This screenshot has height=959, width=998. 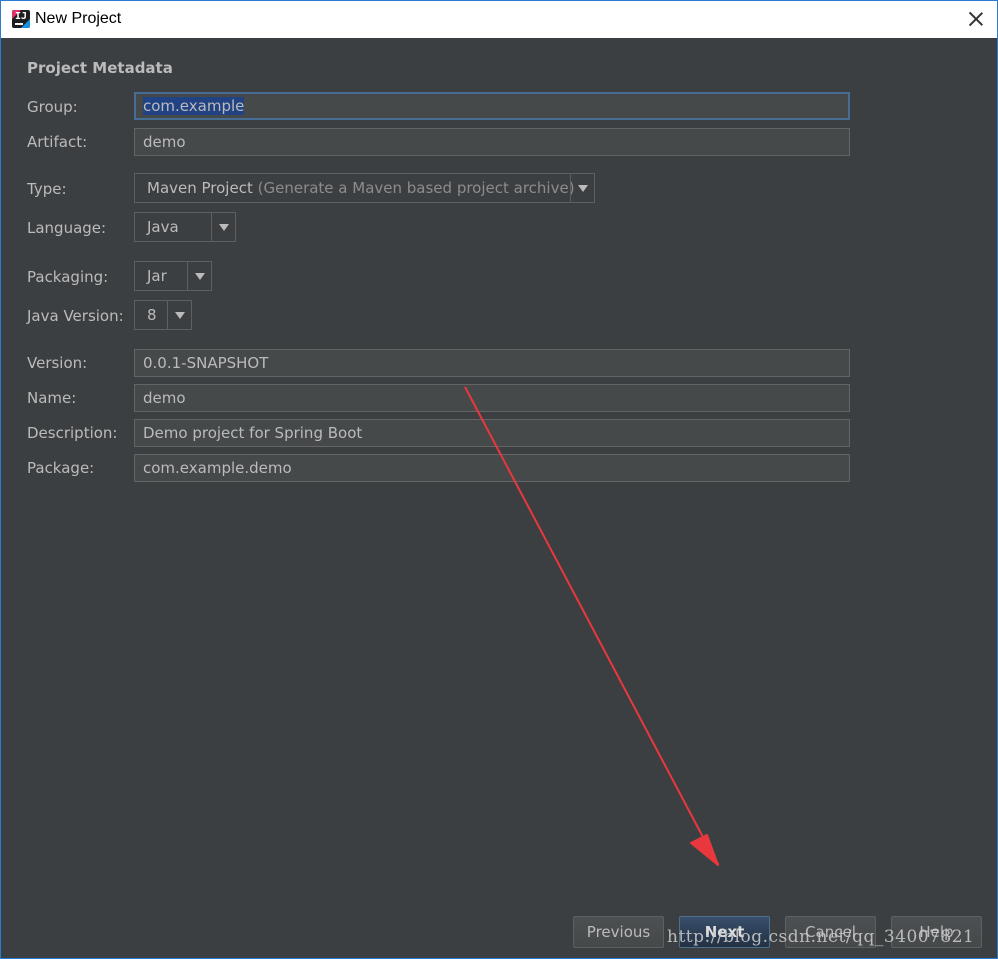 I want to click on packaging-combo: Jar, so click(x=173, y=276).